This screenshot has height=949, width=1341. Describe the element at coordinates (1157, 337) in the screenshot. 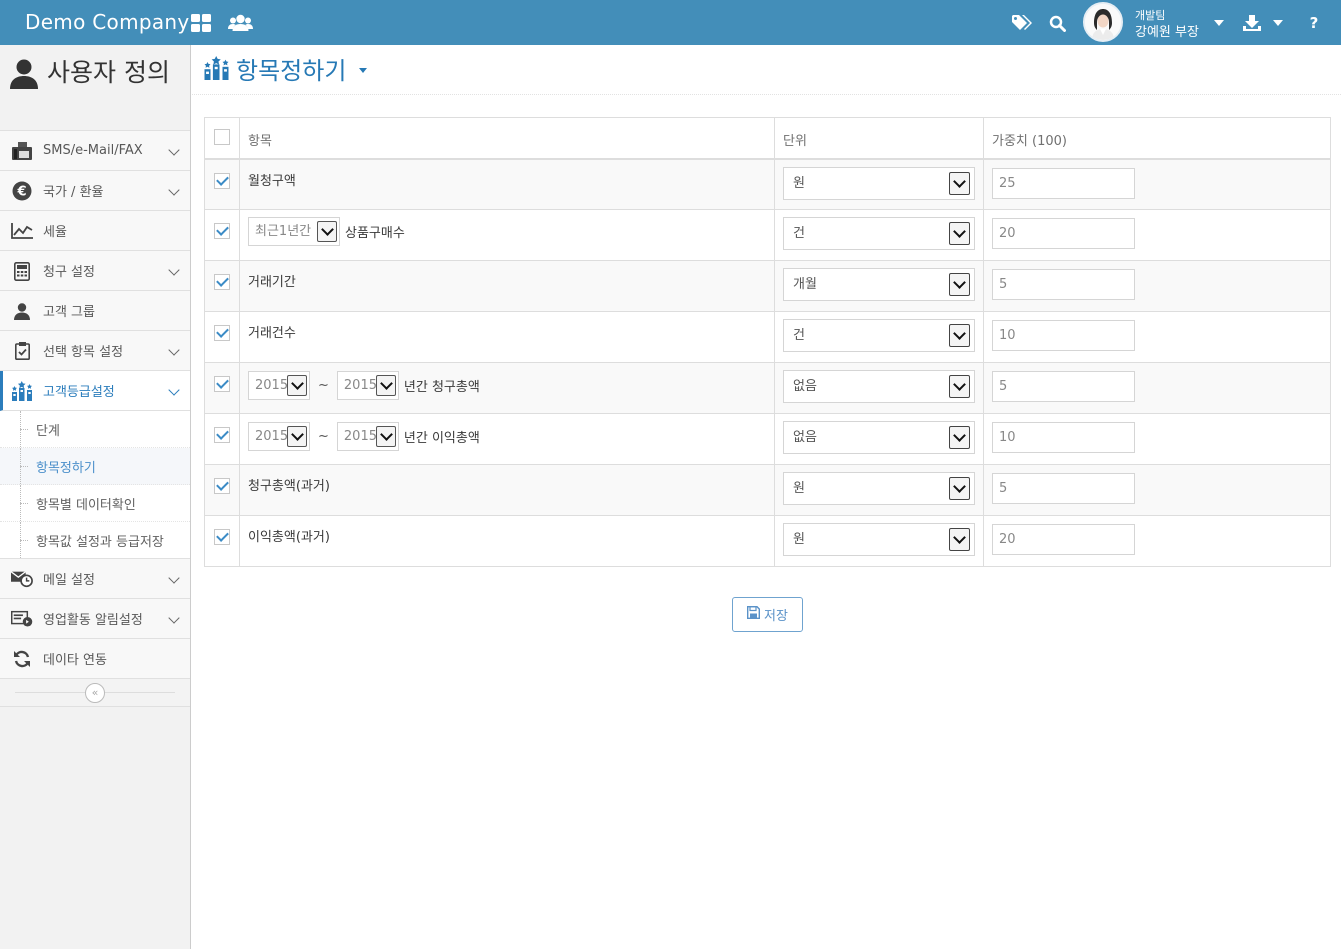

I see `weight-cell` at that location.